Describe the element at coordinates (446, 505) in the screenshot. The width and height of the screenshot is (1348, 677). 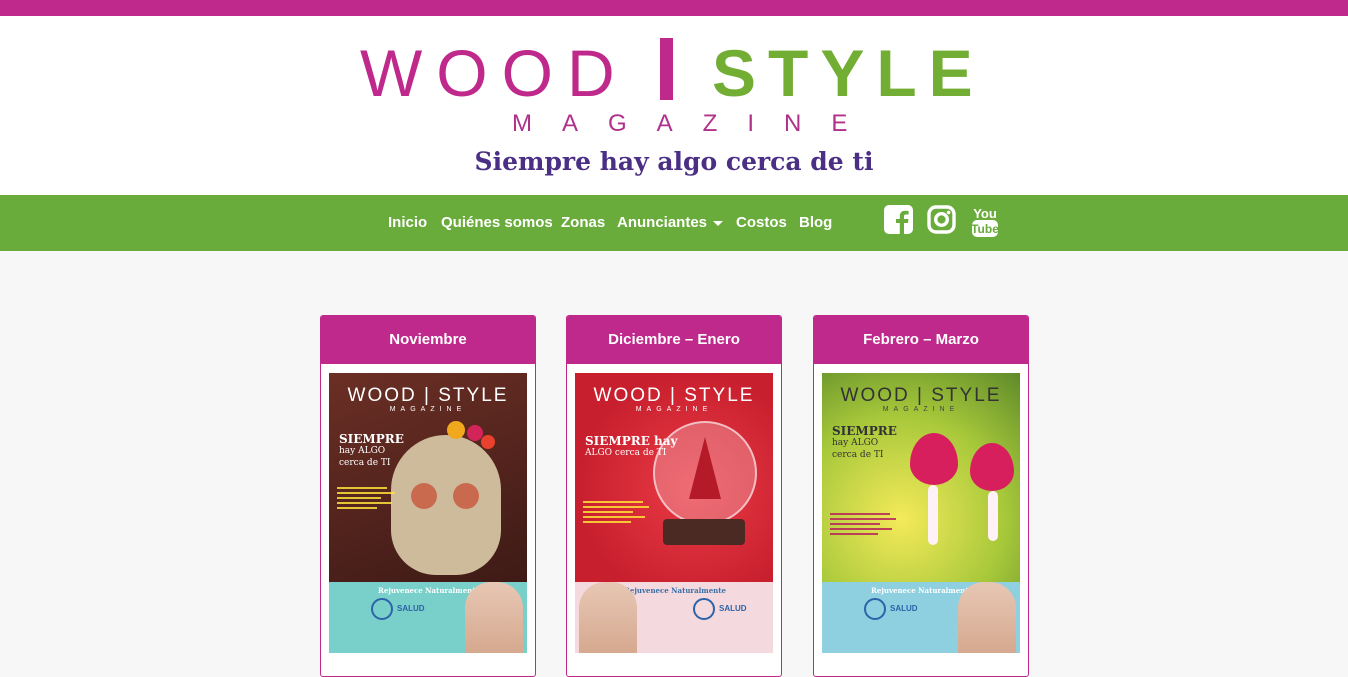
I see `skull-shape` at that location.